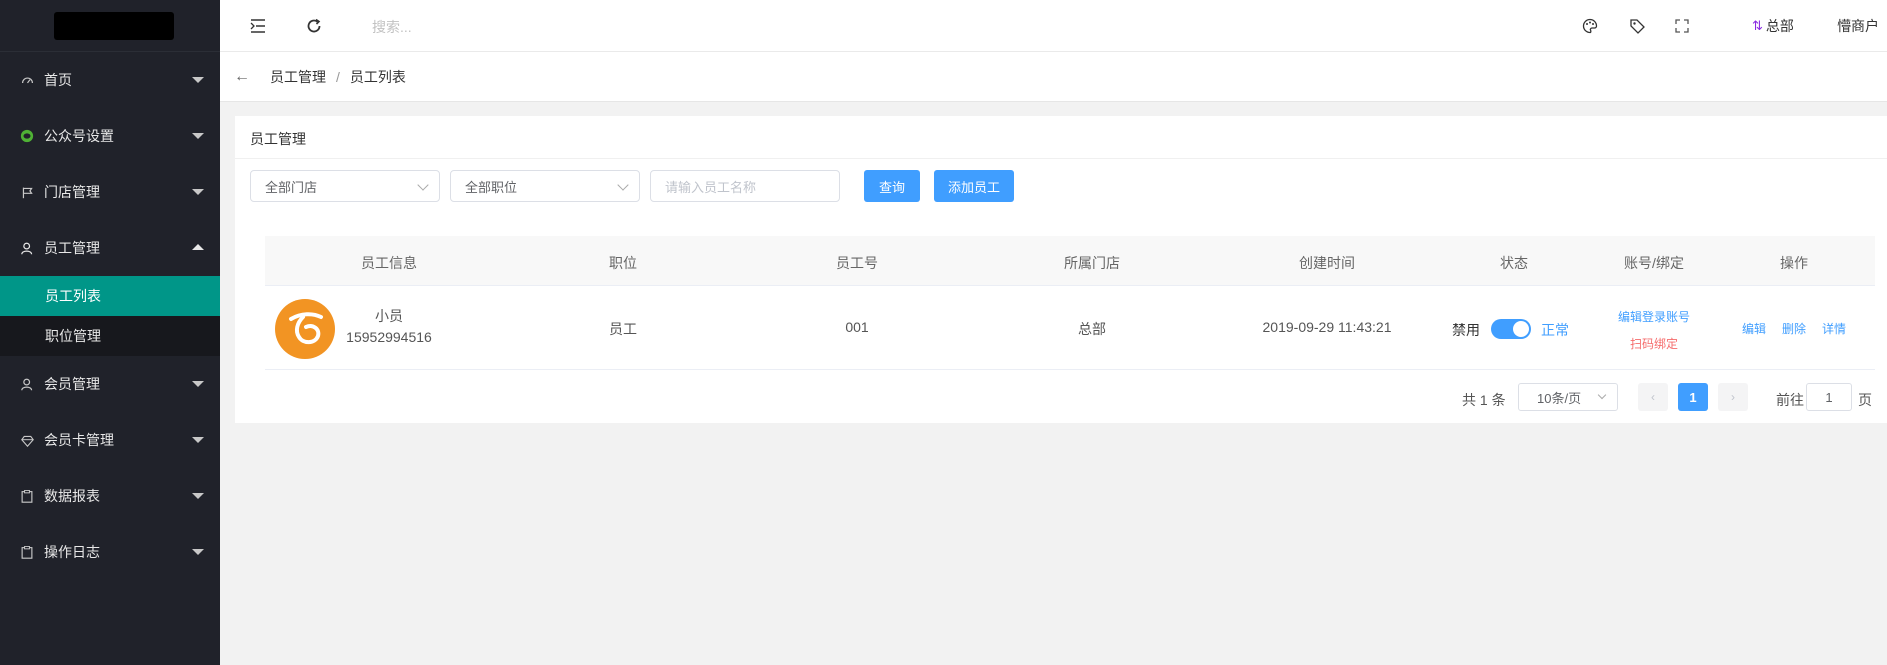 The image size is (1887, 665). What do you see at coordinates (1466, 330) in the screenshot?
I see `status-off-label: 禁用` at bounding box center [1466, 330].